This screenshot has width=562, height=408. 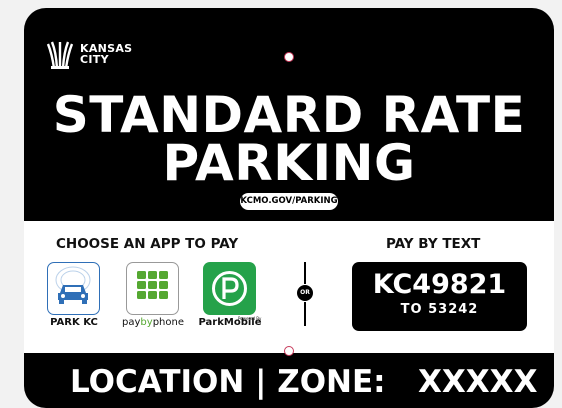 What do you see at coordinates (131, 322) in the screenshot?
I see `paybyphone-pay: pay` at bounding box center [131, 322].